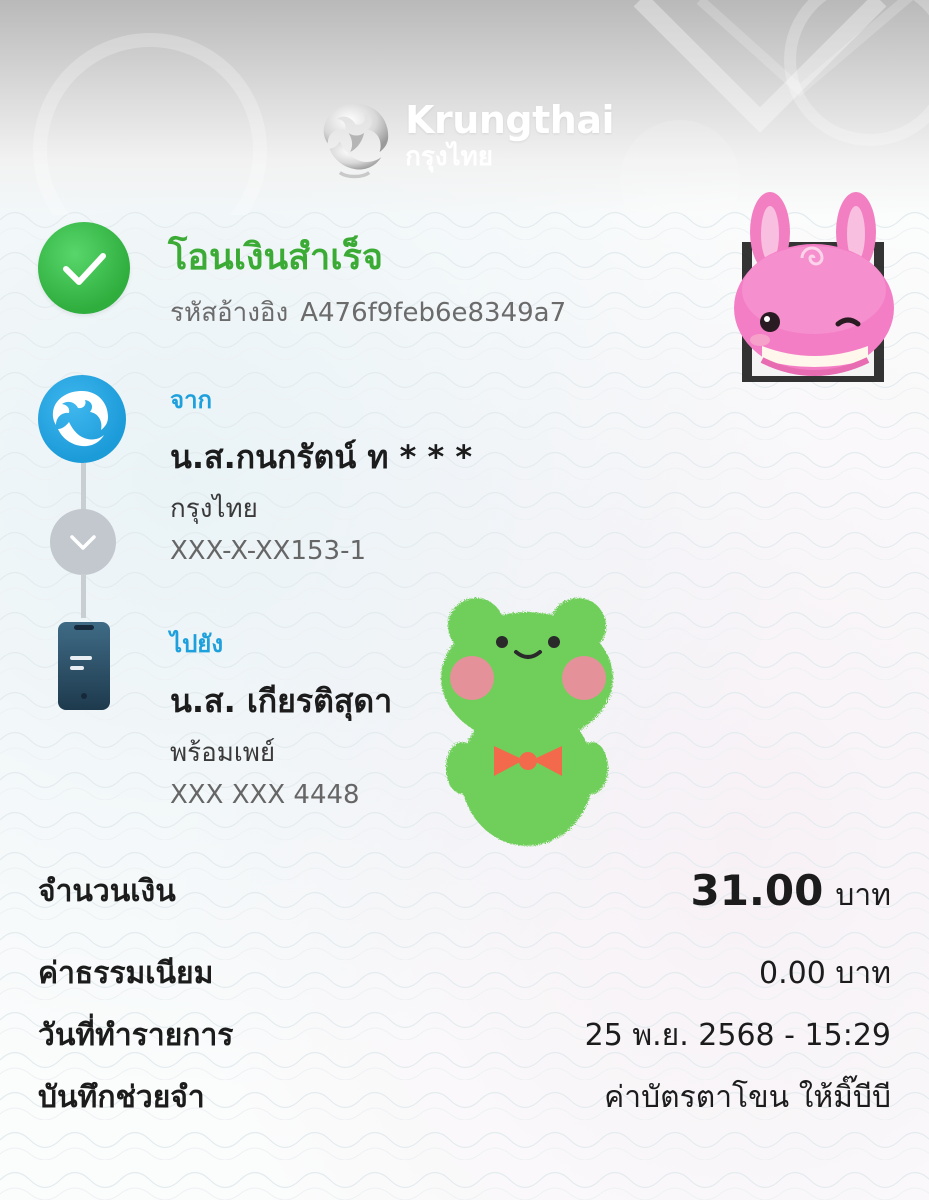 The image size is (929, 1200). I want to click on to-label: ไปยัง, so click(197, 644).